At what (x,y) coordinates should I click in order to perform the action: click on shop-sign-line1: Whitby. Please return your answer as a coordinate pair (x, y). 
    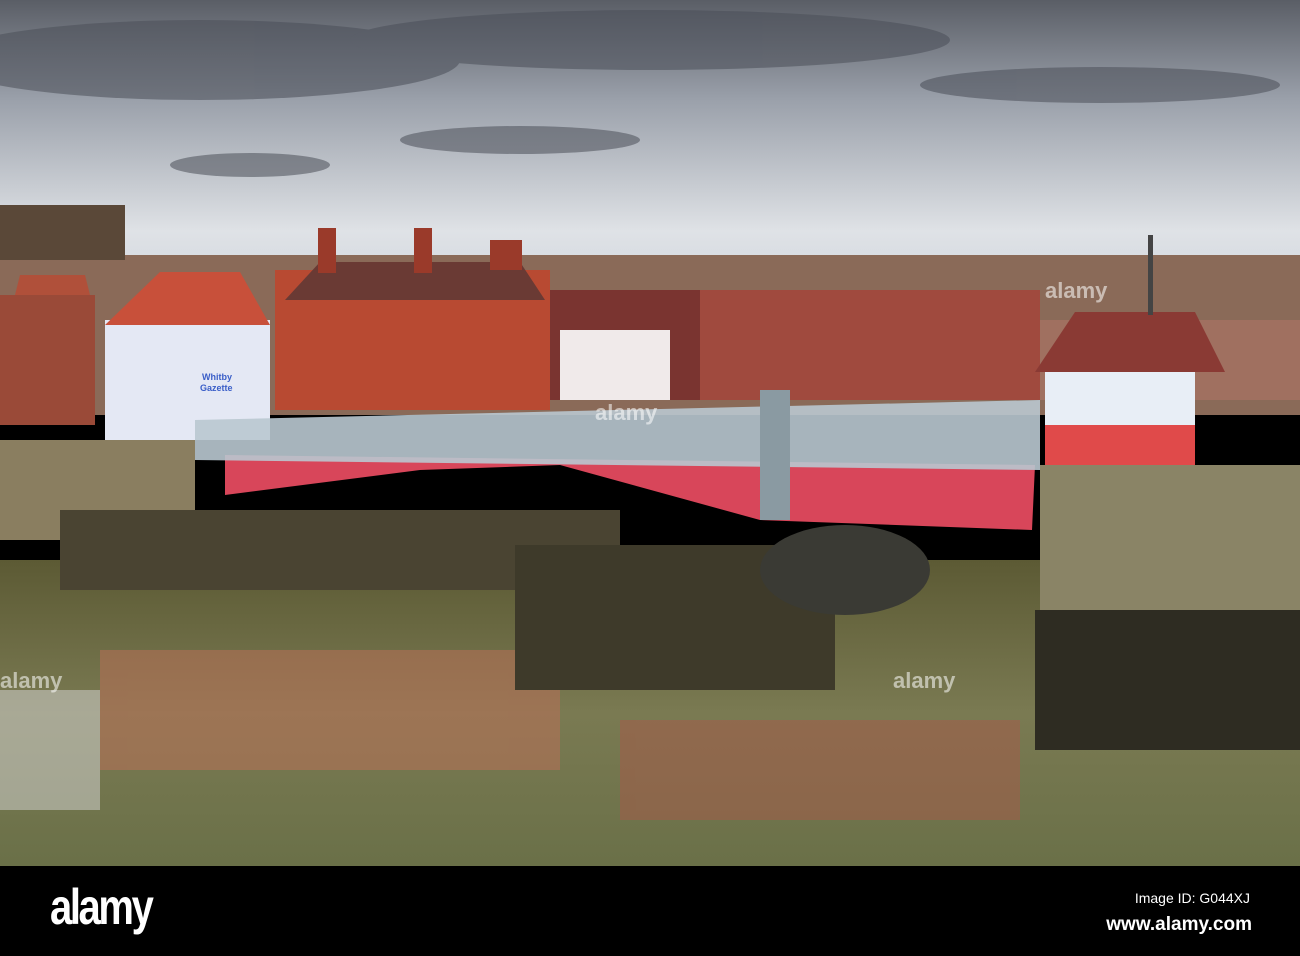
    Looking at the image, I should click on (217, 377).